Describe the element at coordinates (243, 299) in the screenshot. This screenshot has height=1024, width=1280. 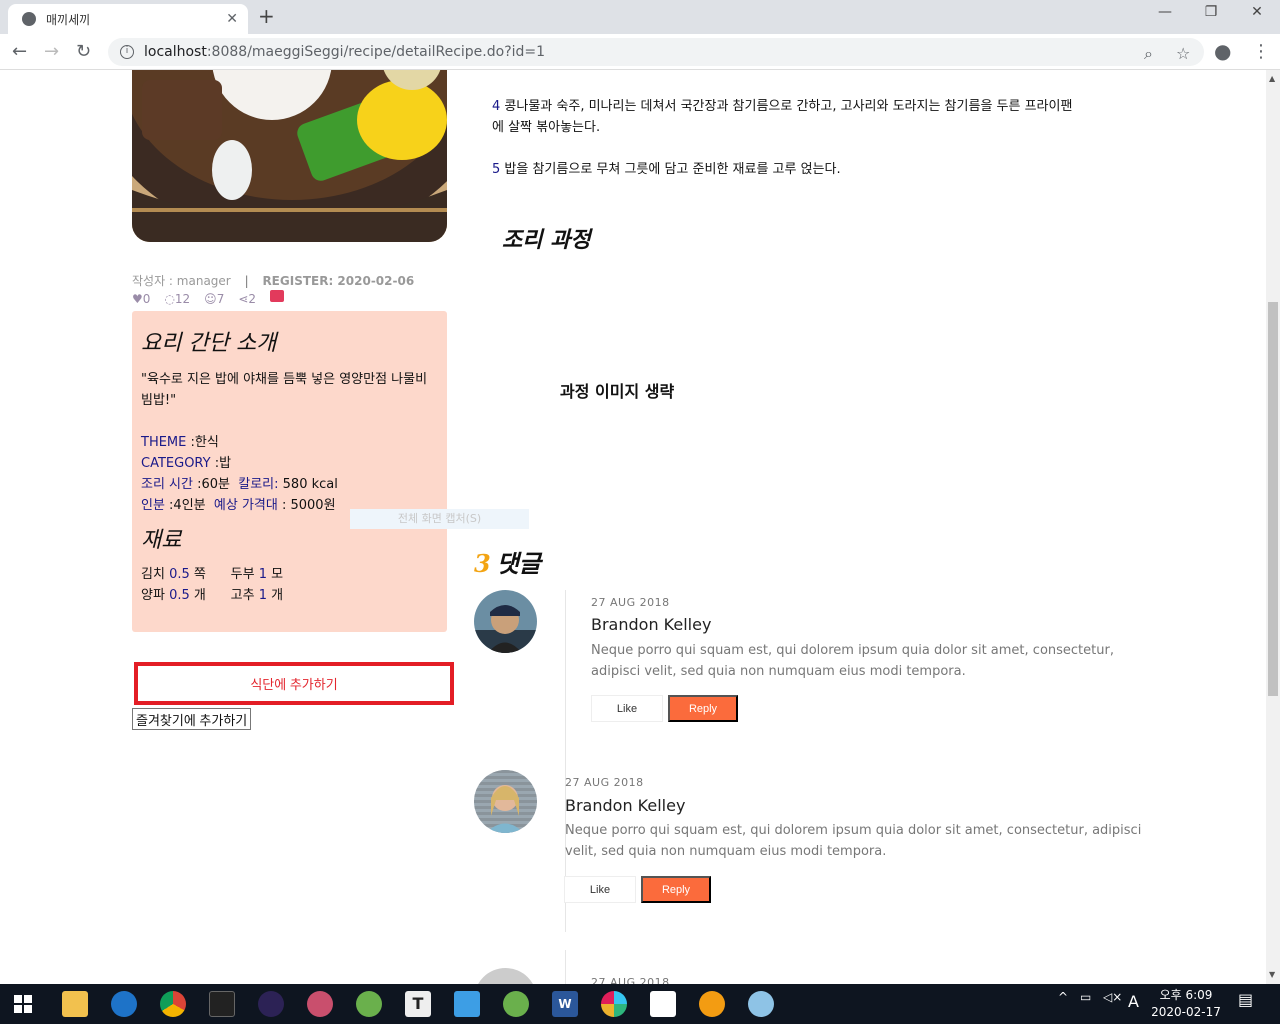
I see `share-icon: ⋖` at that location.